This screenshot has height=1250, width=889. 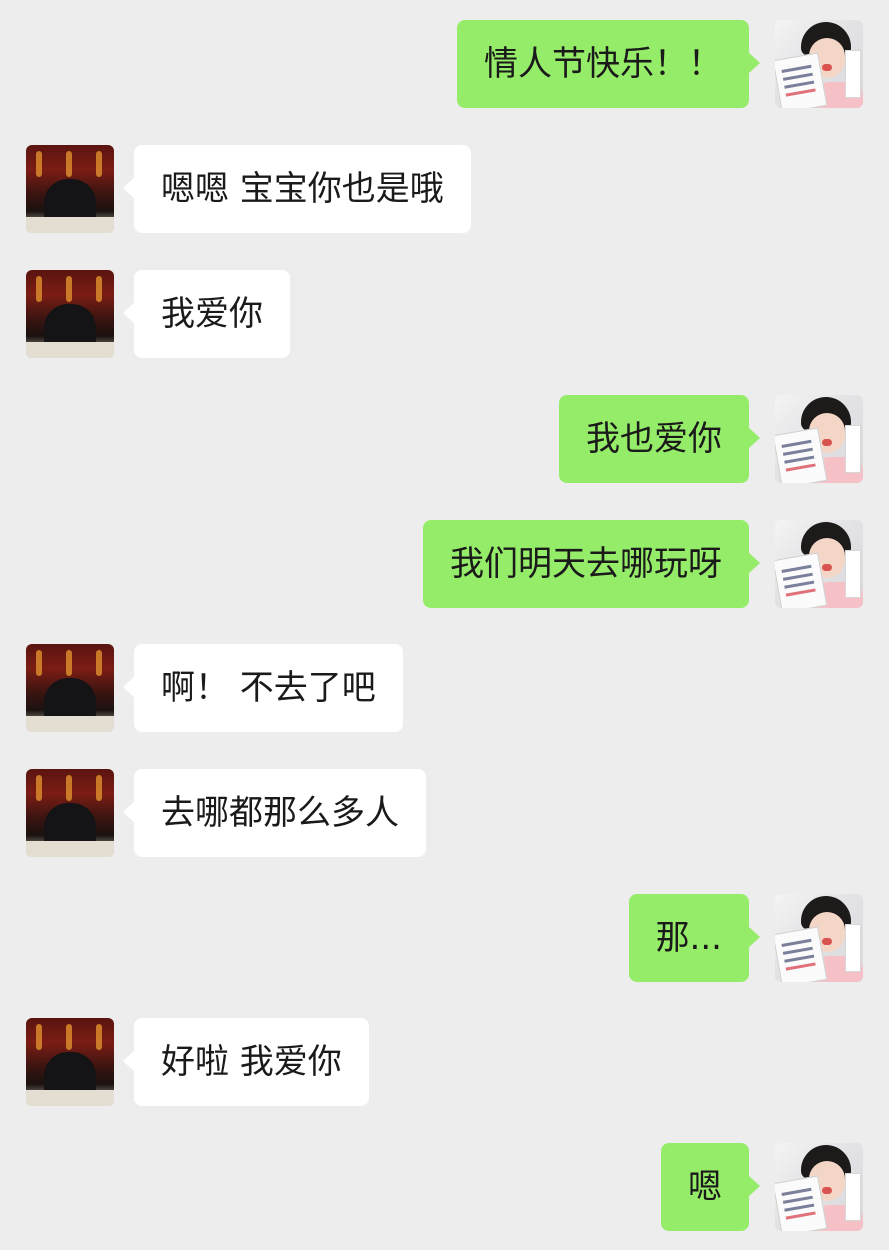 What do you see at coordinates (263, 688) in the screenshot?
I see `message-bubble-incoming: 啊！ 不去了吧` at bounding box center [263, 688].